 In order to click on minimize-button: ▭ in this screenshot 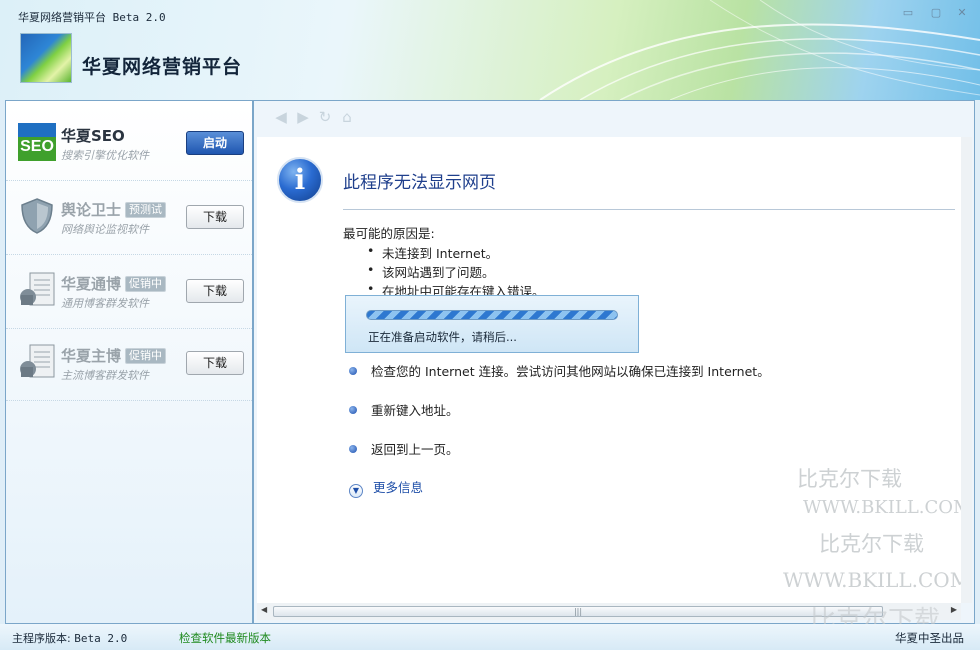, I will do `click(908, 13)`.